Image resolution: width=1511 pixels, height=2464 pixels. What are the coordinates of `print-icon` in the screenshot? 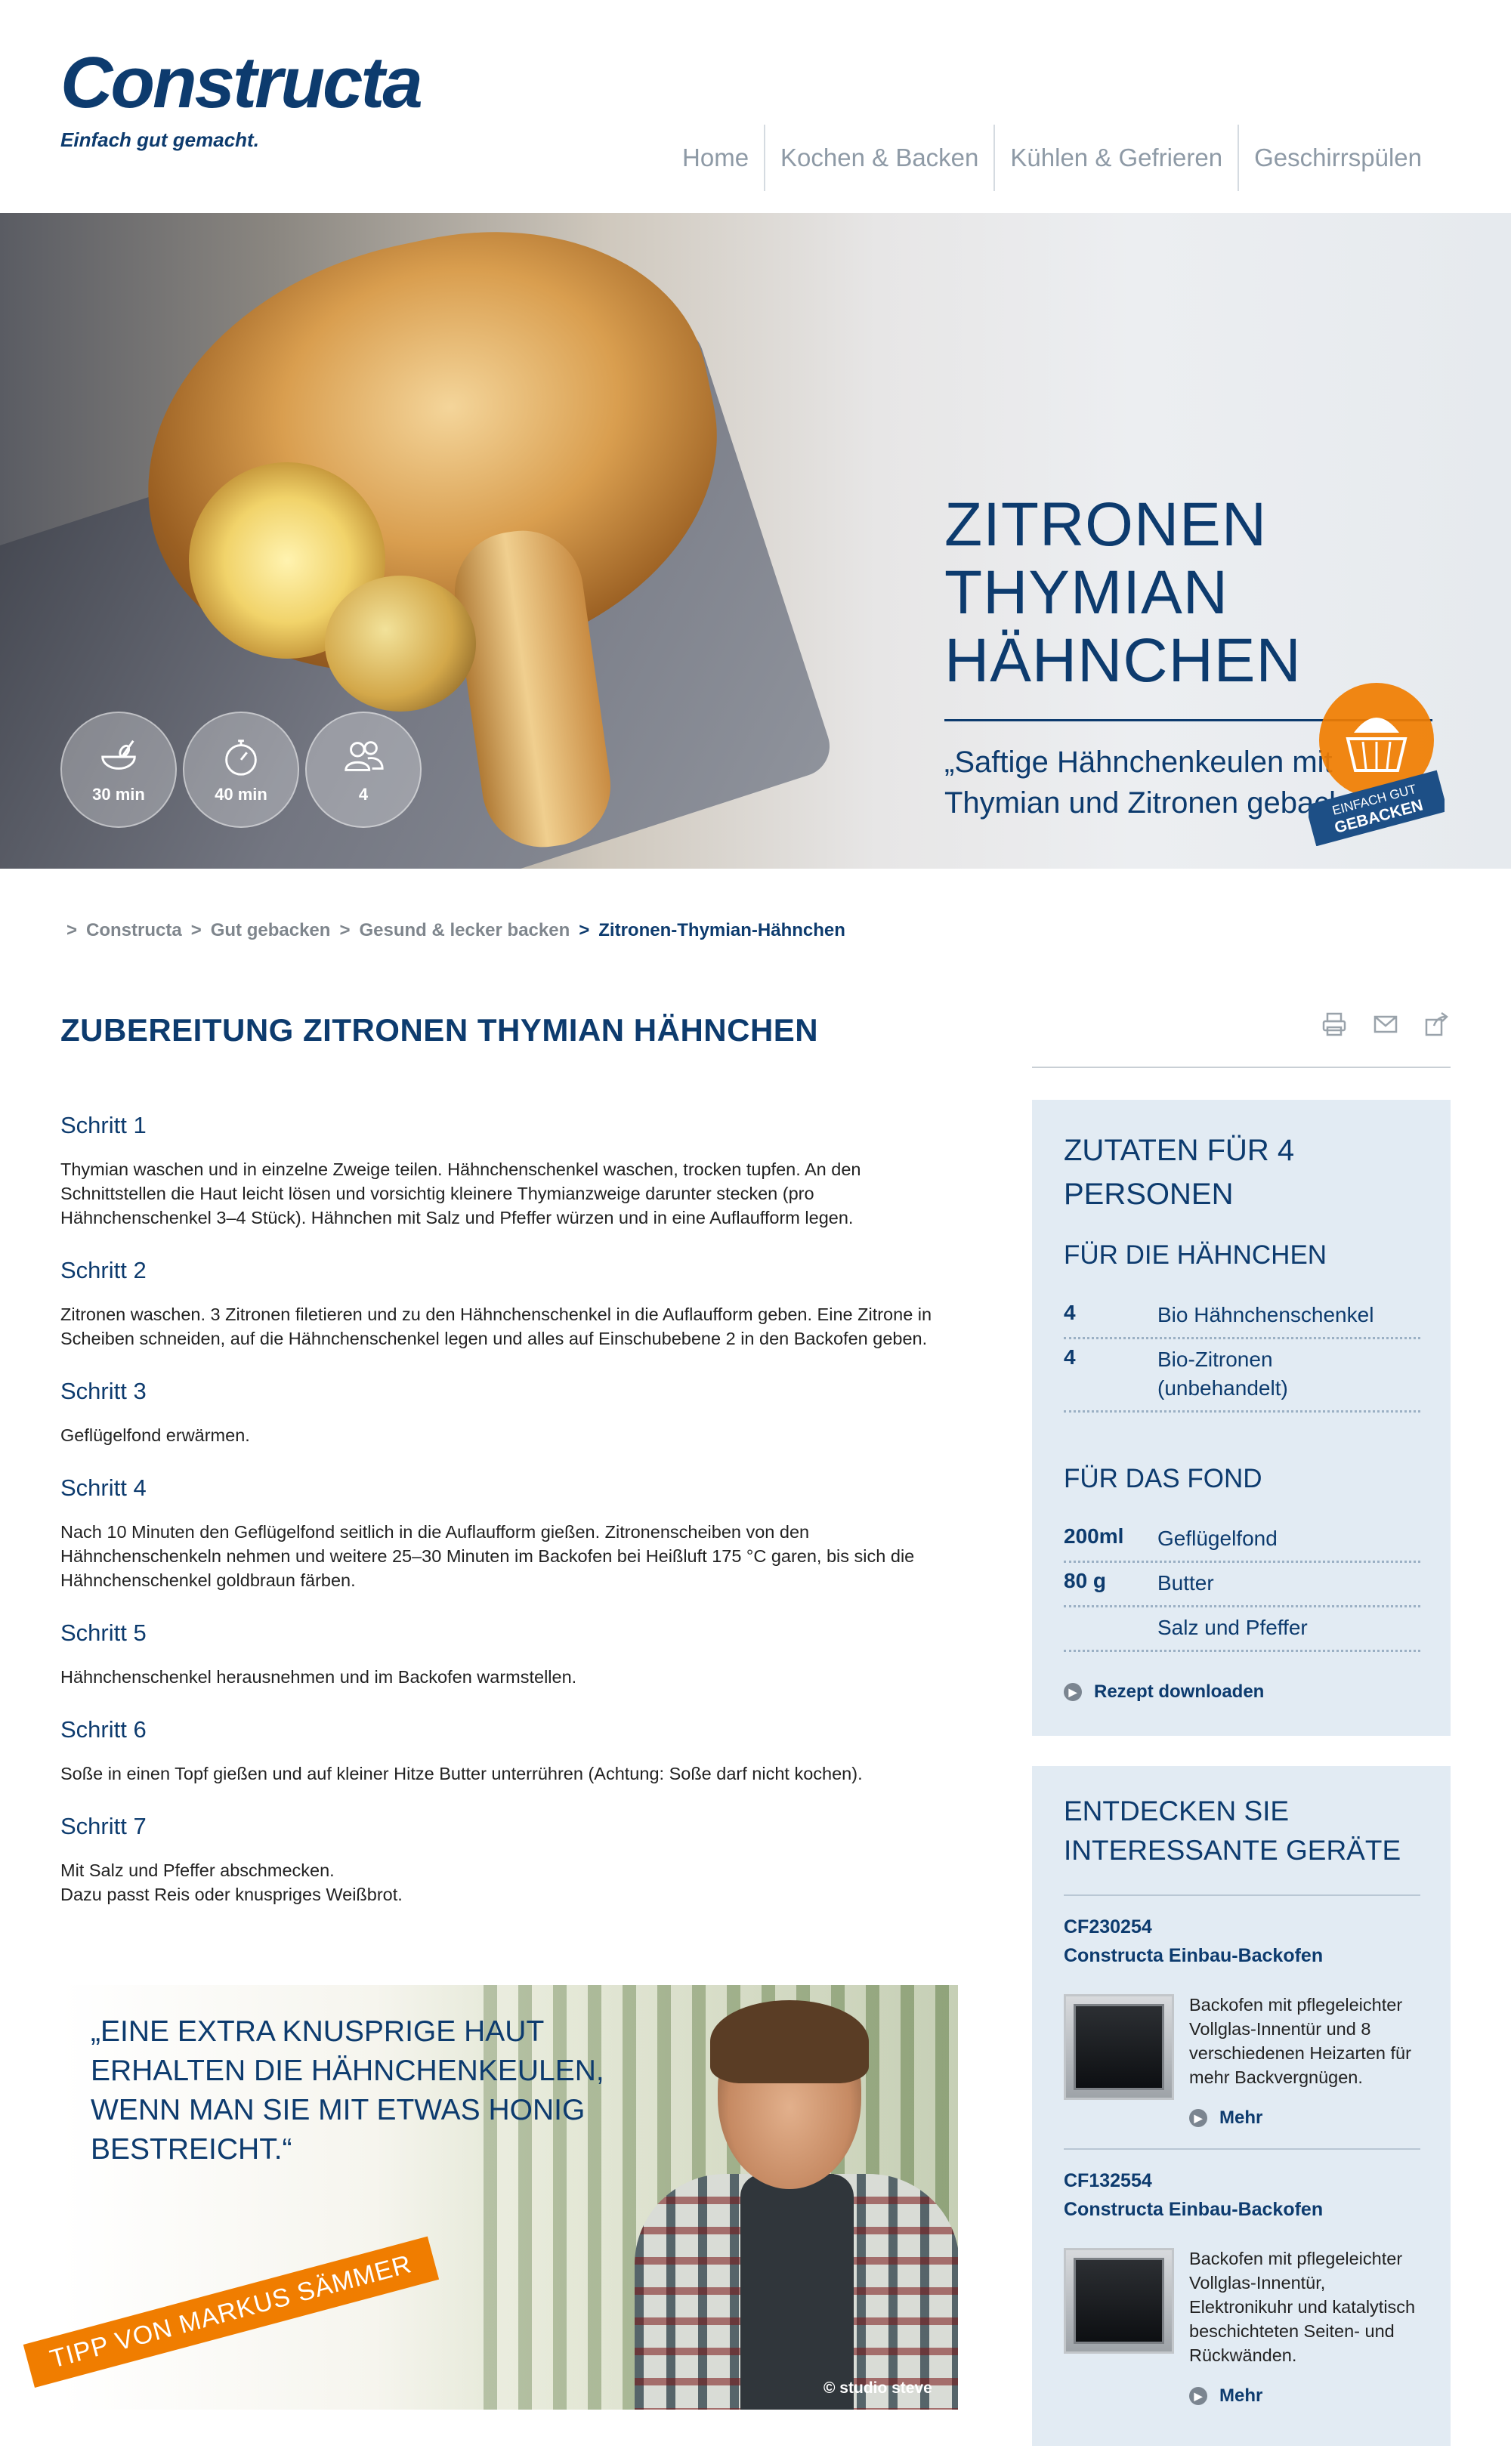 It's located at (1334, 1024).